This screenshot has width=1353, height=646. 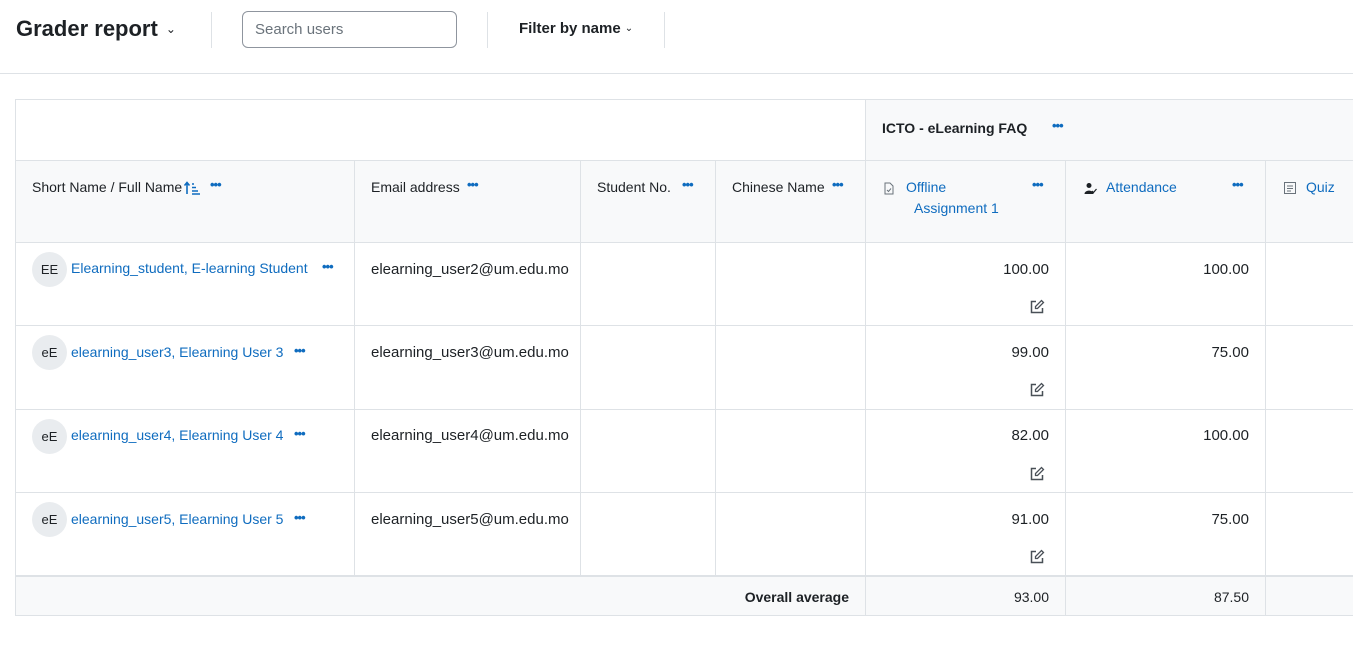 What do you see at coordinates (185, 368) in the screenshot?
I see `table-row-user-cell: eE elearning_user3, Elearning User 3 •••` at bounding box center [185, 368].